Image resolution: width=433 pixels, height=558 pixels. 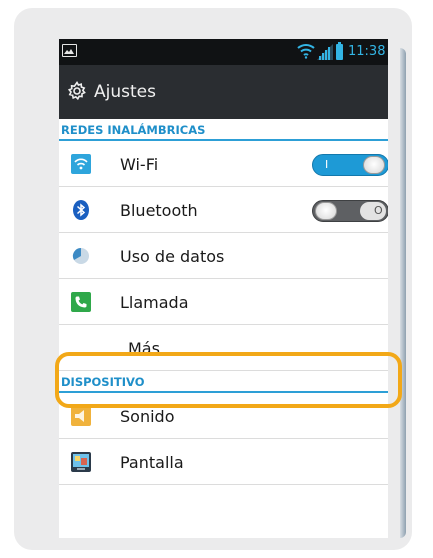 I want to click on setting-item-data-usage: Uso de datos, so click(x=223, y=256).